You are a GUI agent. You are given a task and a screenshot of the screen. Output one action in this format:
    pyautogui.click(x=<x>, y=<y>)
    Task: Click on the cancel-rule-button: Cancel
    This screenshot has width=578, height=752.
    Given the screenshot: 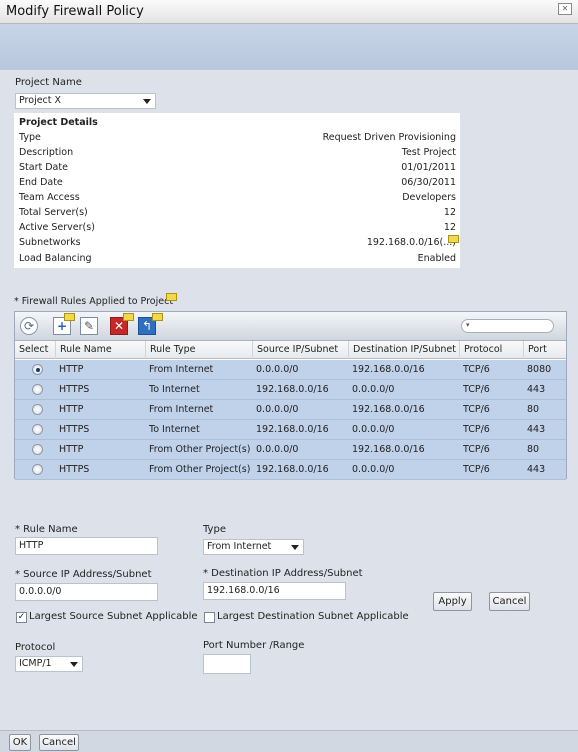 What is the action you would take?
    pyautogui.click(x=509, y=601)
    